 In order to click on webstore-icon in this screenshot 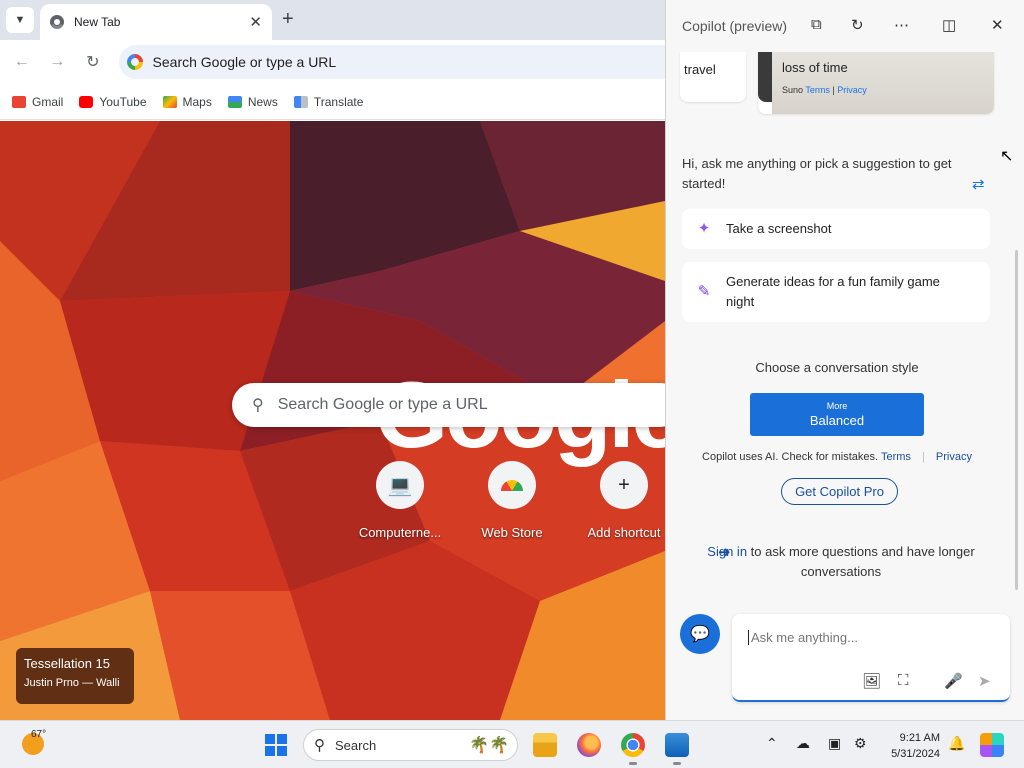, I will do `click(512, 485)`.